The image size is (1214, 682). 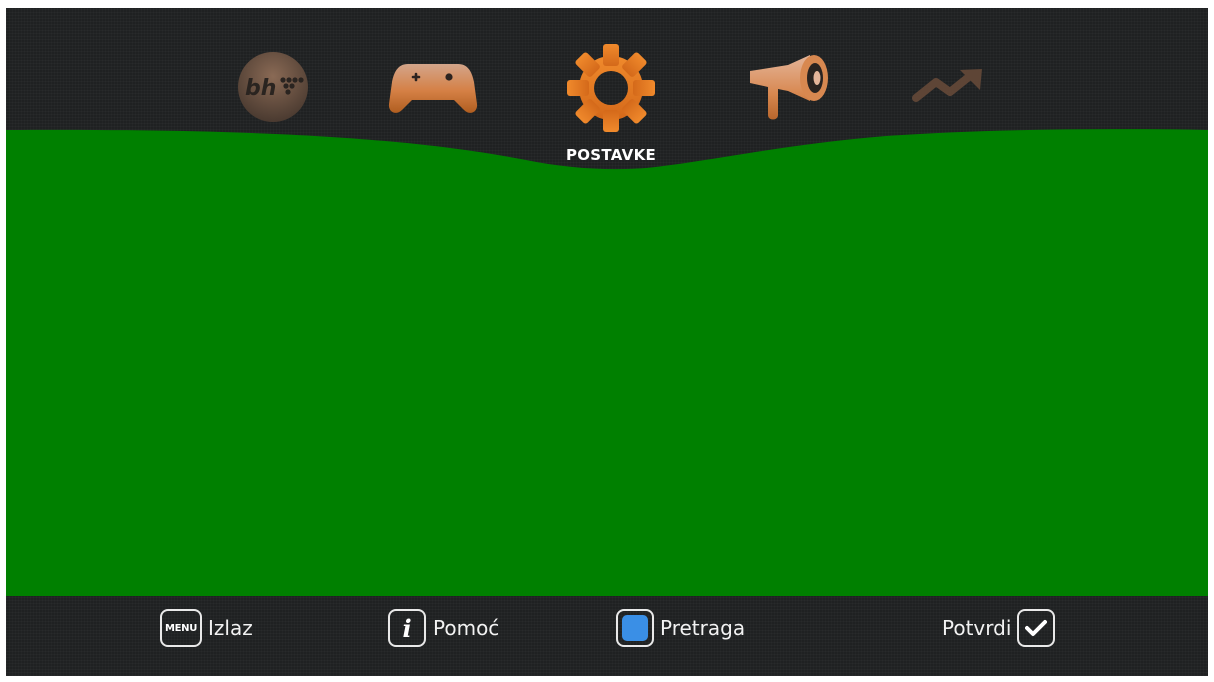 What do you see at coordinates (611, 155) in the screenshot?
I see `selected-menu-label: POSTAVKE` at bounding box center [611, 155].